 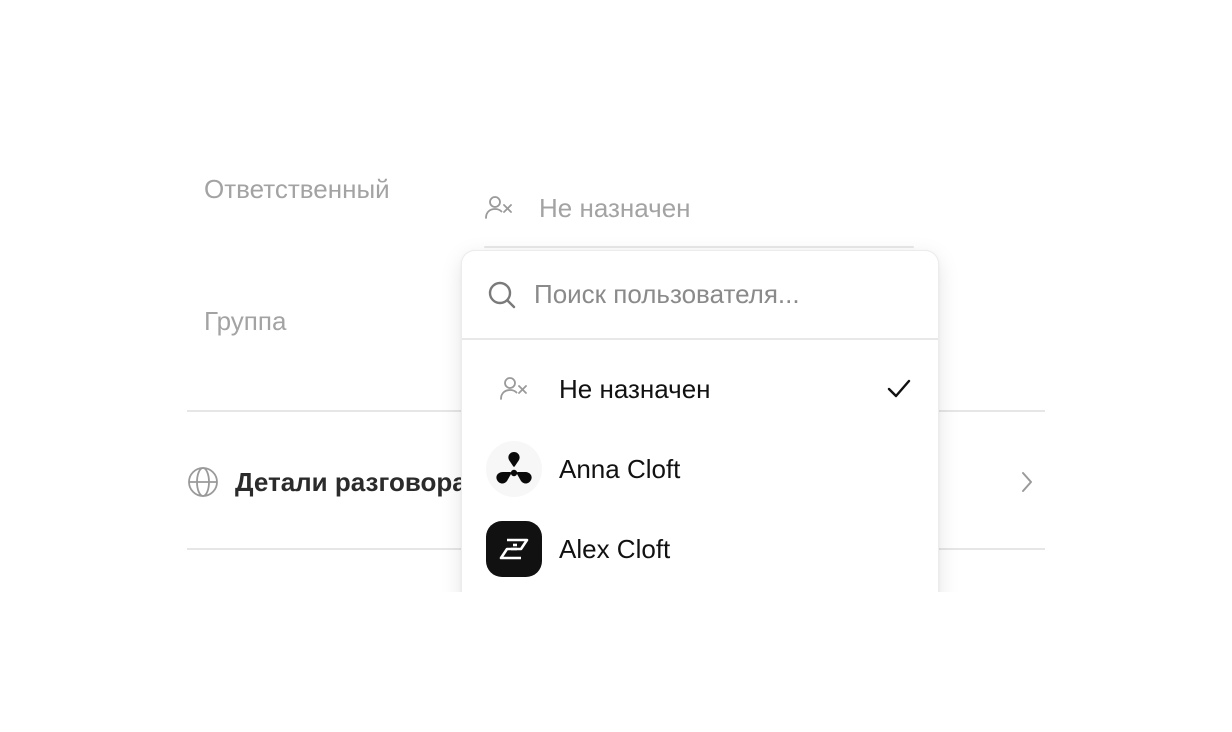 I want to click on check-icon, so click(x=899, y=389).